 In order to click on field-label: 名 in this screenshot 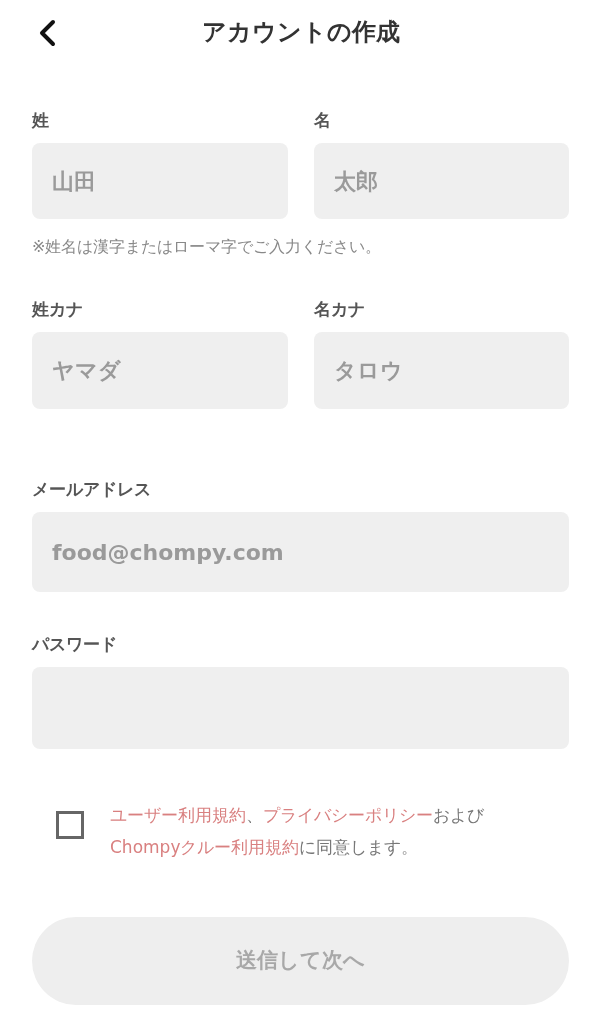, I will do `click(322, 120)`.